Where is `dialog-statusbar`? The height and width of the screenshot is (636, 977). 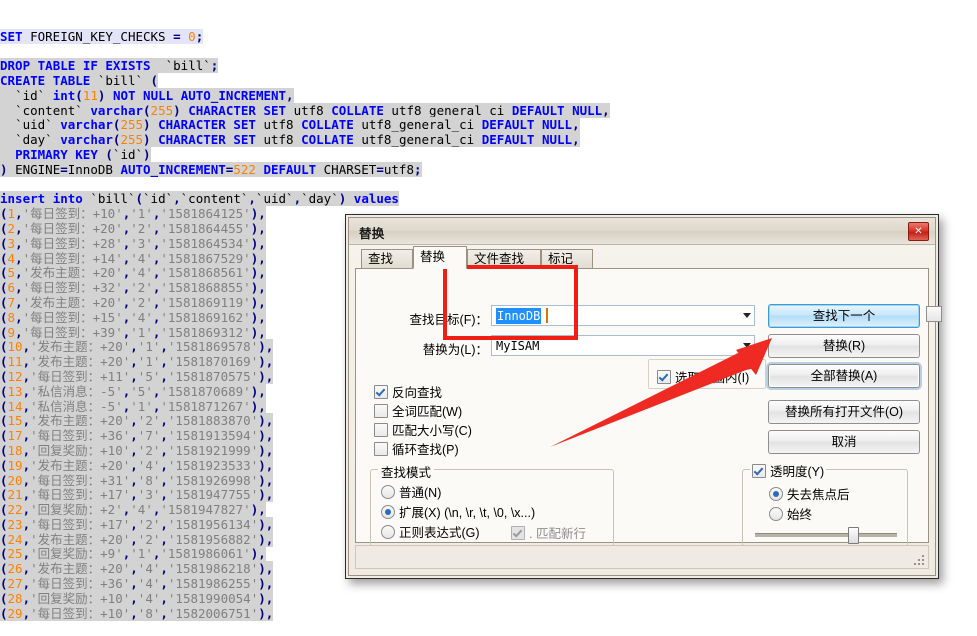 dialog-statusbar is located at coordinates (642, 557).